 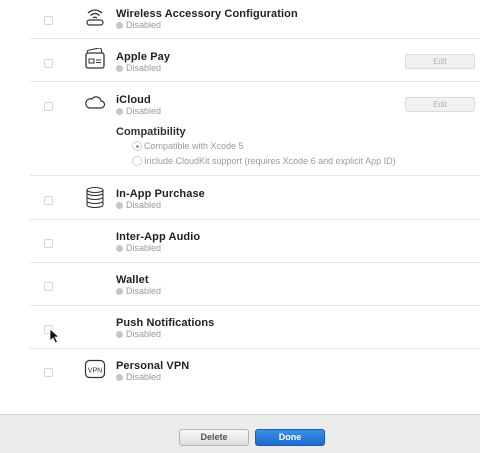 What do you see at coordinates (165, 323) in the screenshot?
I see `capability-title: Push Notifications` at bounding box center [165, 323].